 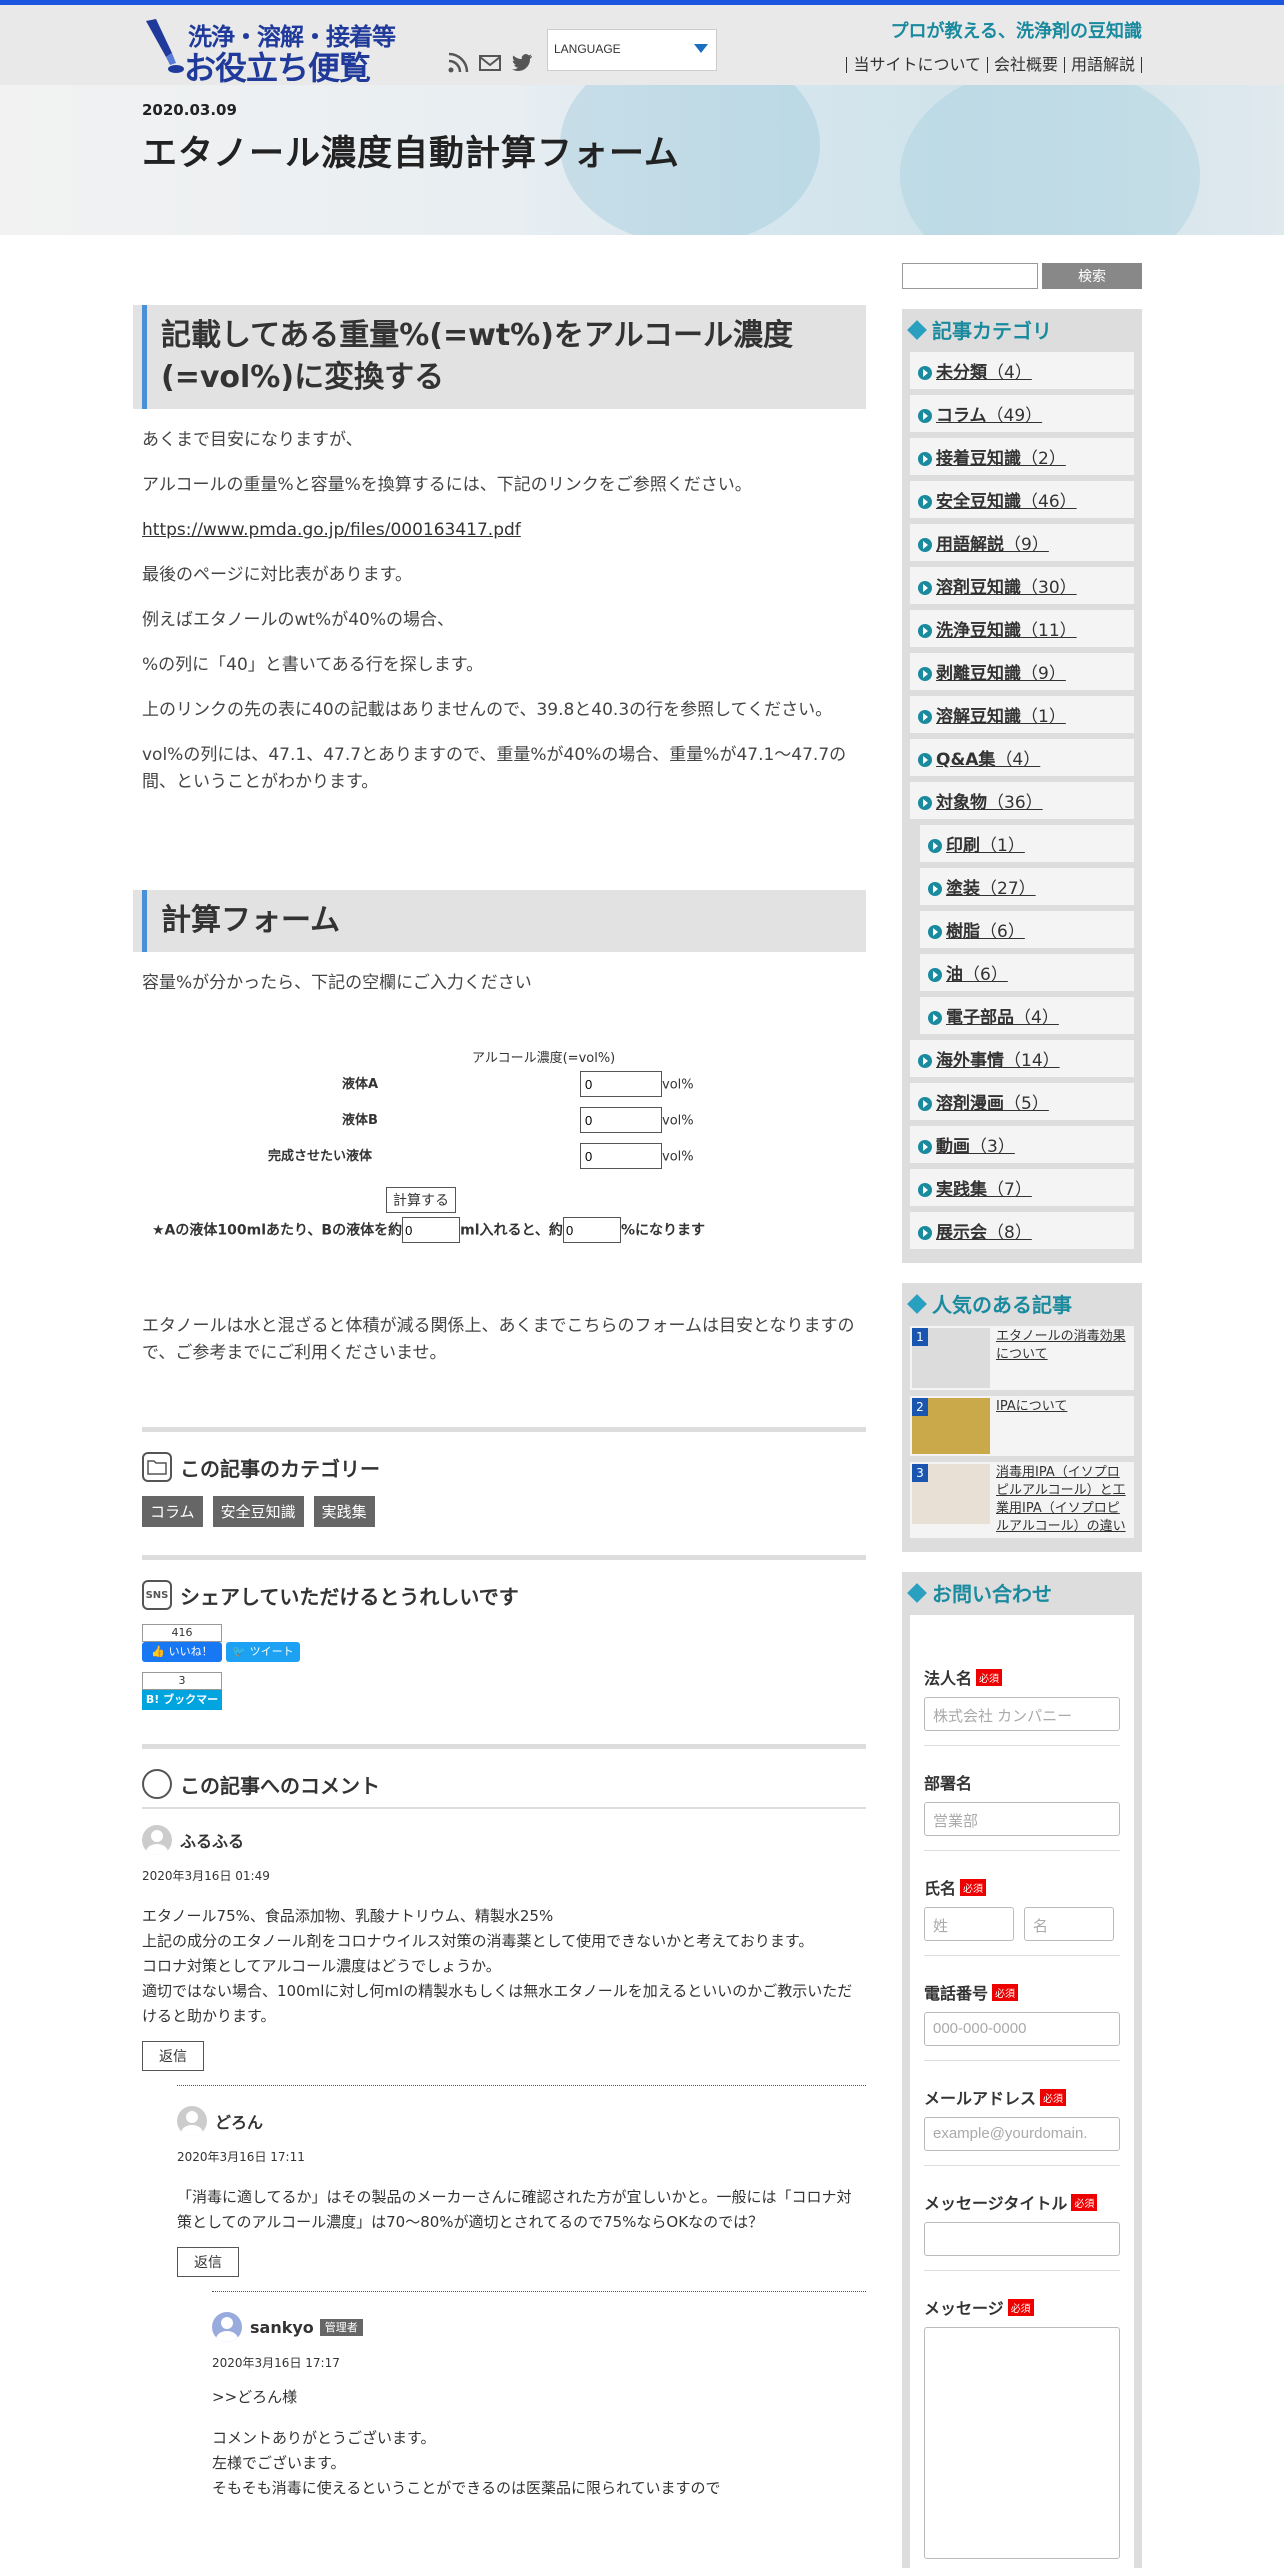 What do you see at coordinates (916, 65) in the screenshot?
I see `nav-item-about: 当サイトについて` at bounding box center [916, 65].